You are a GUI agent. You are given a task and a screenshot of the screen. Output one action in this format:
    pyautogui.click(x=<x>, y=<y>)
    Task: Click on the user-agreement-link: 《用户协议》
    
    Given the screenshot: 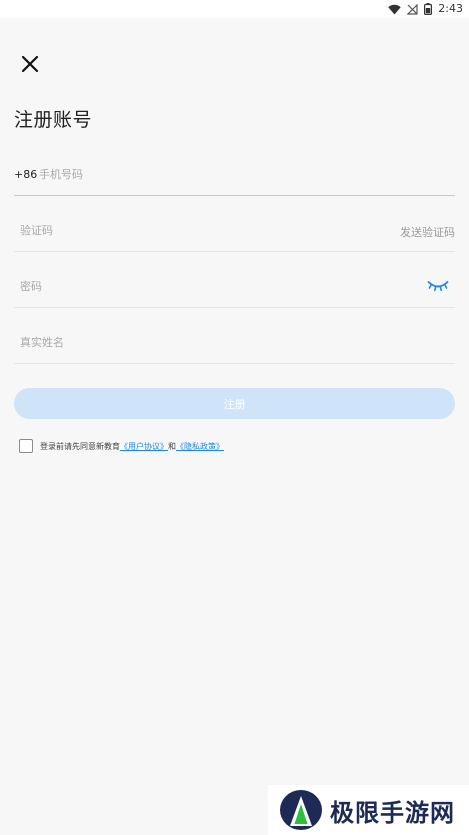 What is the action you would take?
    pyautogui.click(x=144, y=446)
    